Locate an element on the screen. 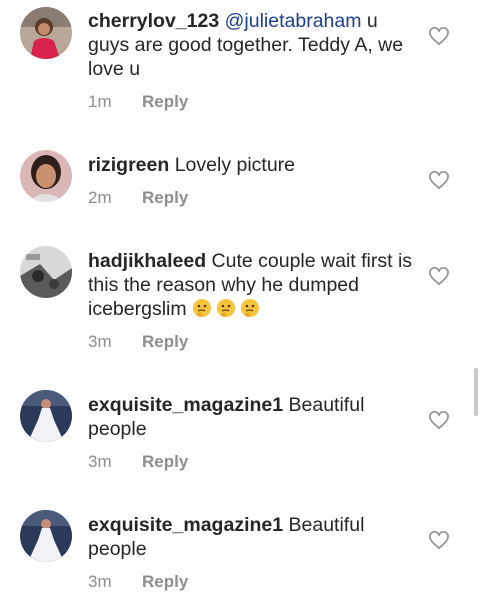 The width and height of the screenshot is (480, 602). comment-body: Lovely picture is located at coordinates (232, 165).